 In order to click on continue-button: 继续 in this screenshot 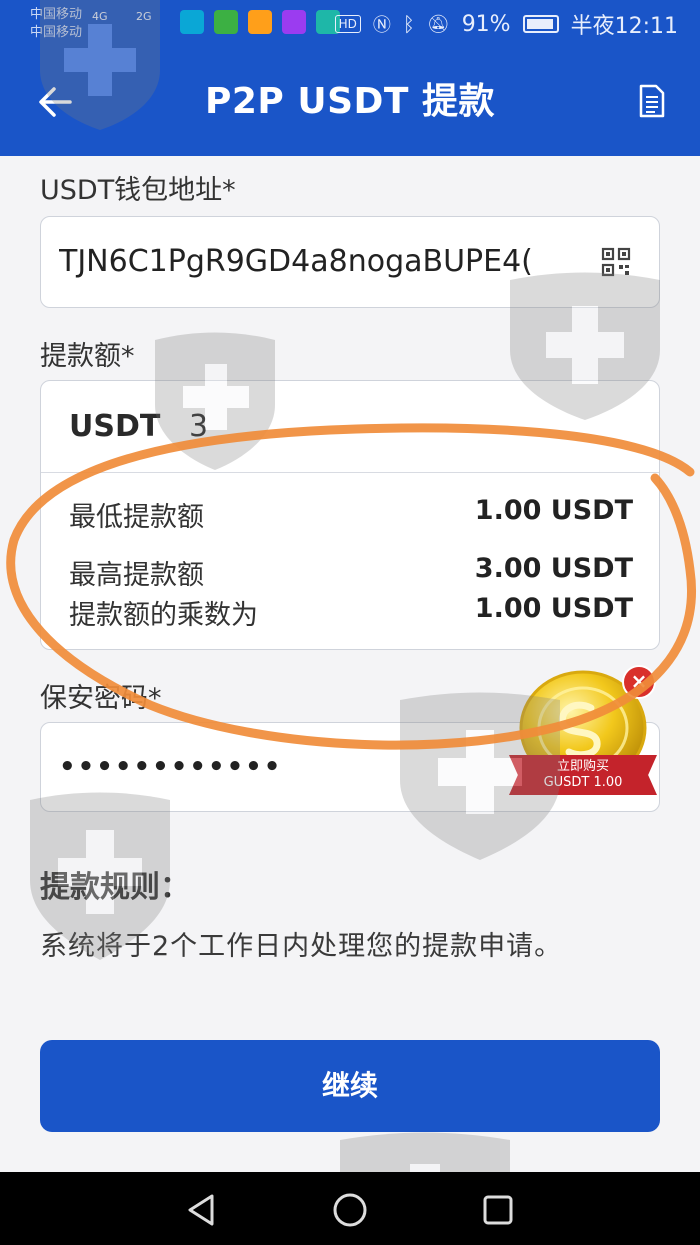, I will do `click(350, 1086)`.